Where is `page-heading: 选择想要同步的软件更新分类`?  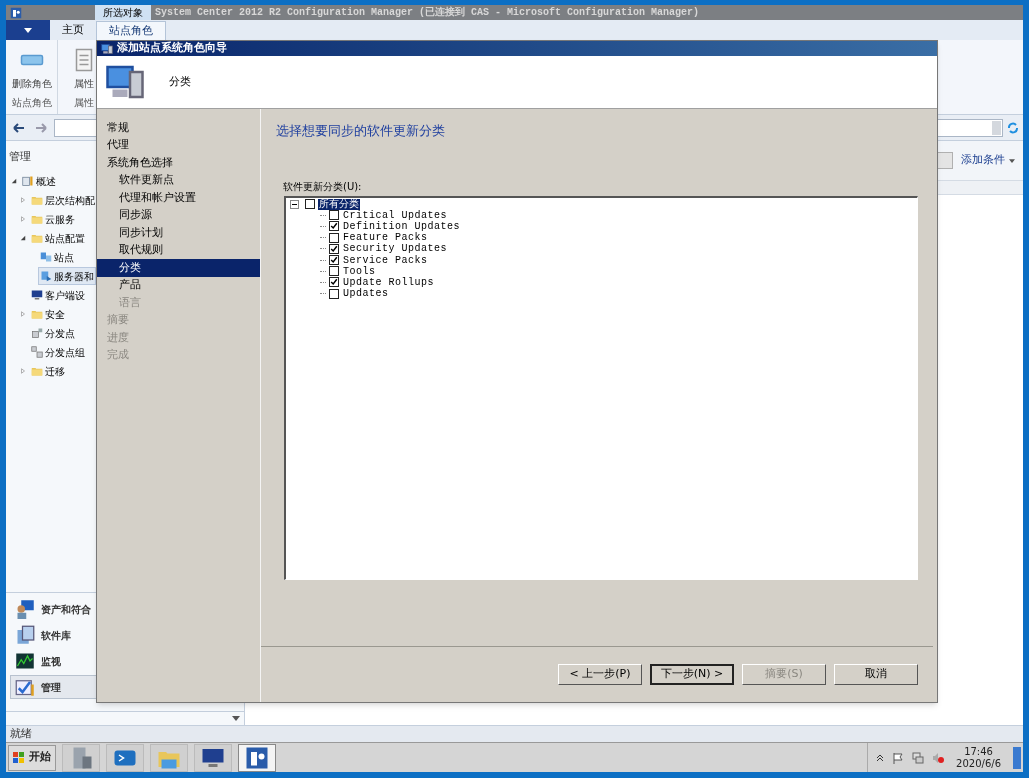
page-heading: 选择想要同步的软件更新分类 is located at coordinates (360, 131).